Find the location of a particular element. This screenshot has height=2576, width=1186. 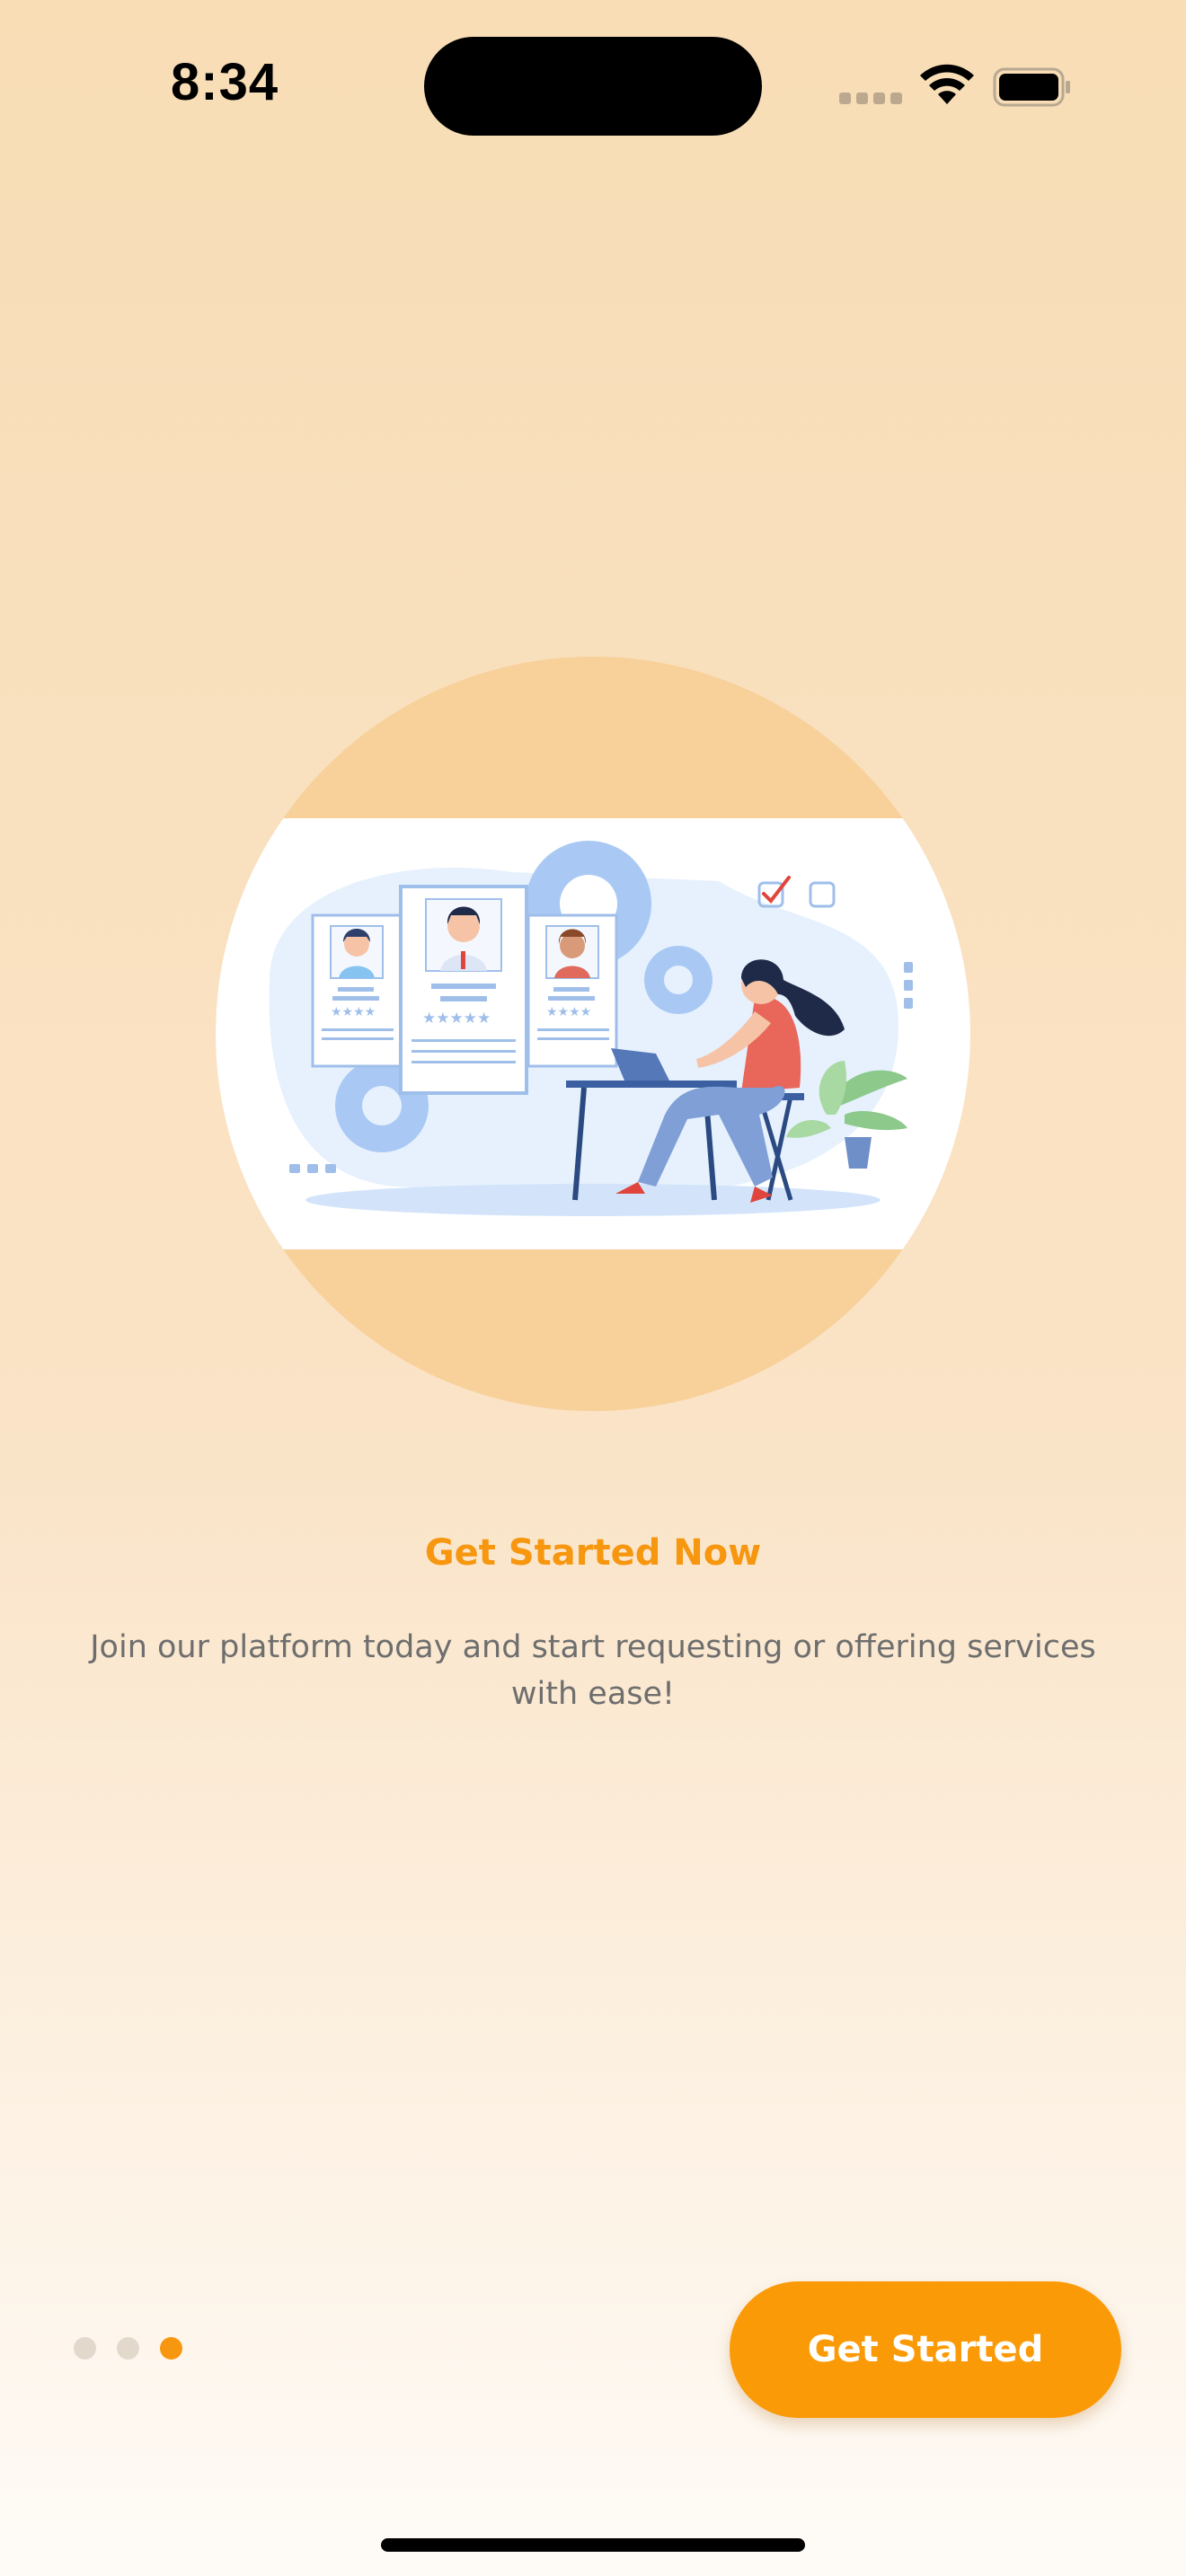

battery-icon is located at coordinates (1031, 87).